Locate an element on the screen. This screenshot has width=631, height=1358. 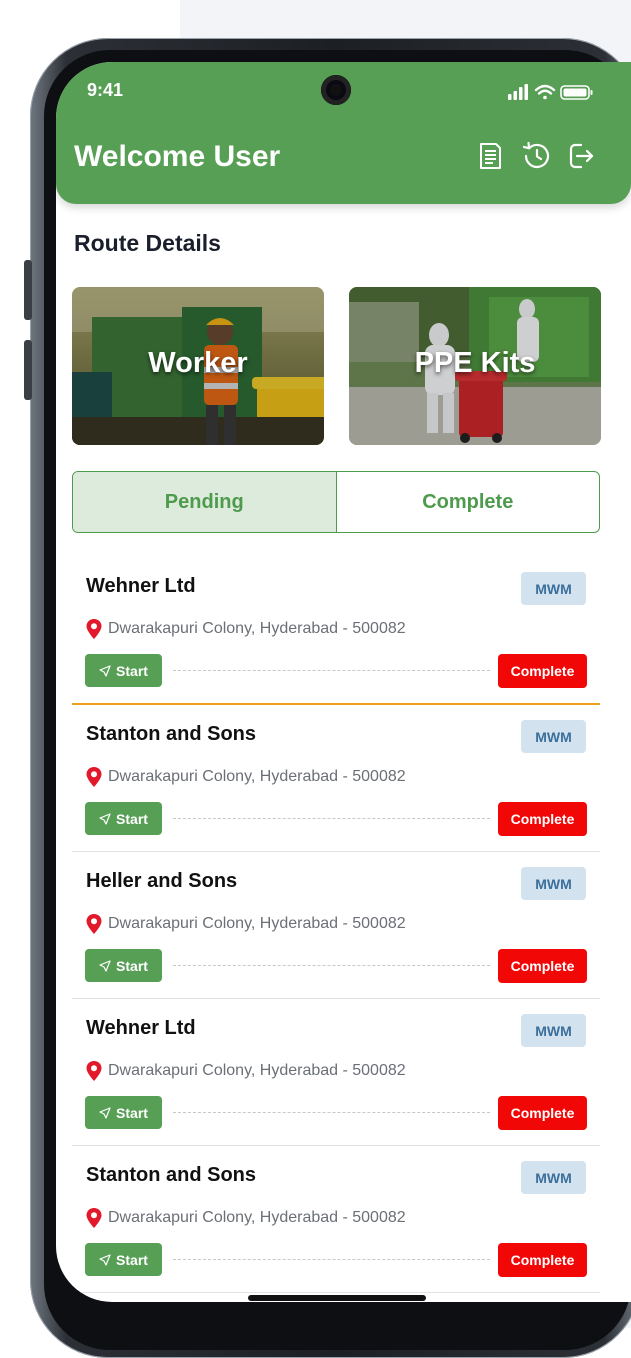
notes-icon is located at coordinates (490, 156).